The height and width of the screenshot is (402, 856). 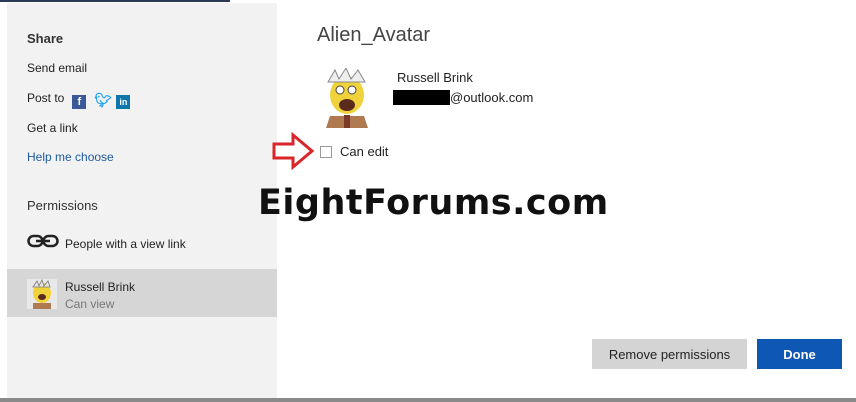 I want to click on user-avatar, so click(x=347, y=98).